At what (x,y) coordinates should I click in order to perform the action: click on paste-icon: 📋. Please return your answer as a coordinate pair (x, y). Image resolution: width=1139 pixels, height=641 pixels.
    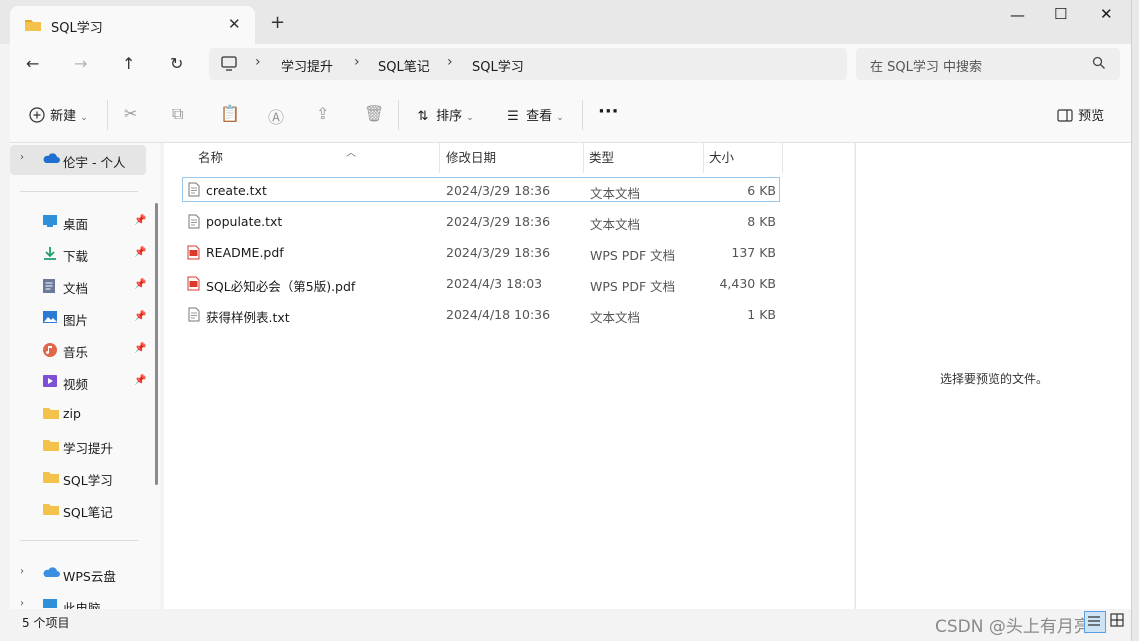
    Looking at the image, I should click on (230, 113).